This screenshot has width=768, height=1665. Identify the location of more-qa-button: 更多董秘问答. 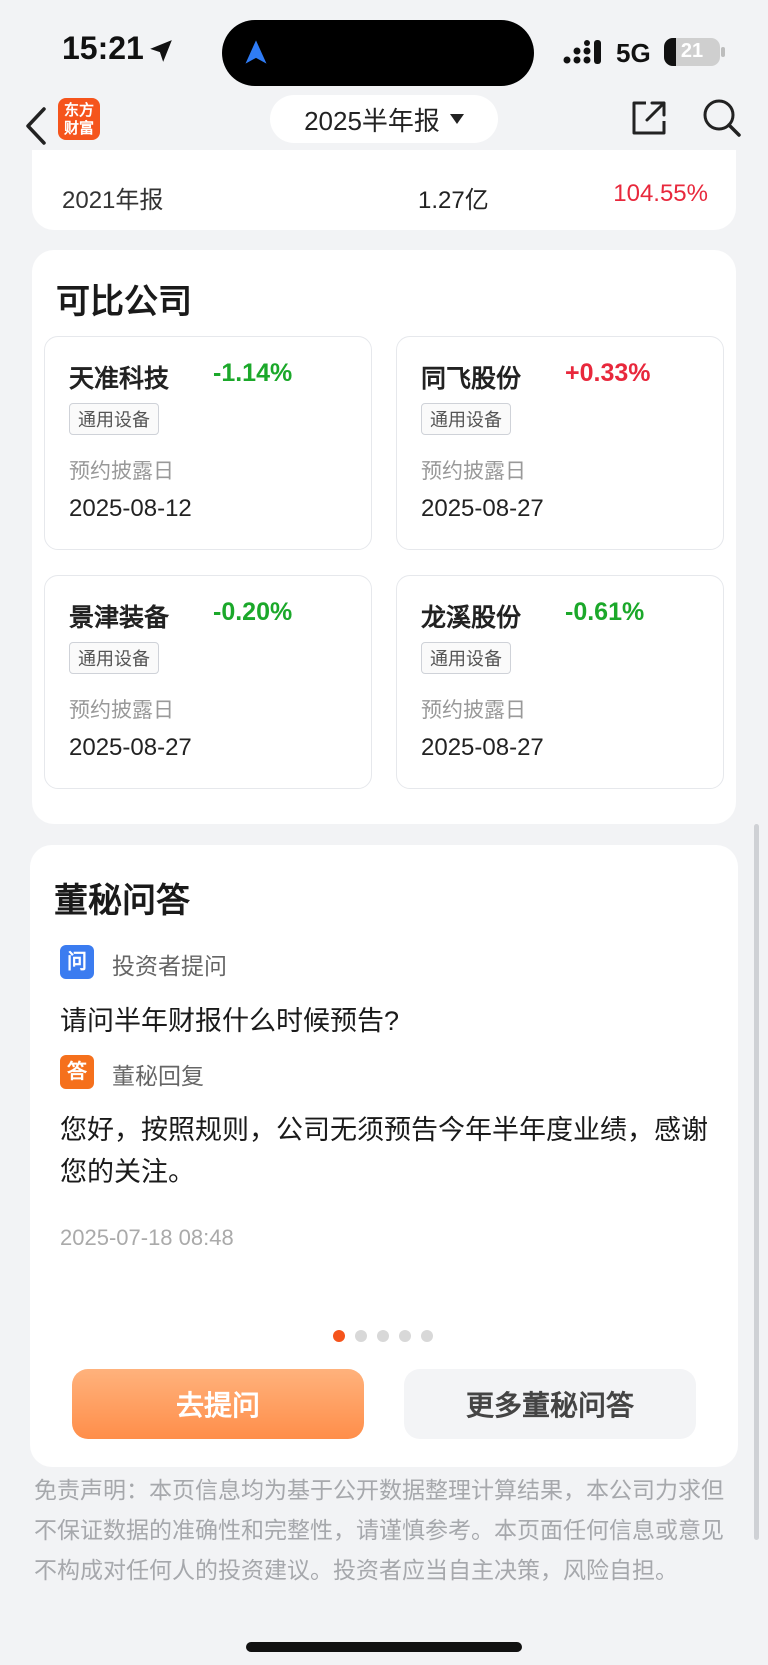
(550, 1404).